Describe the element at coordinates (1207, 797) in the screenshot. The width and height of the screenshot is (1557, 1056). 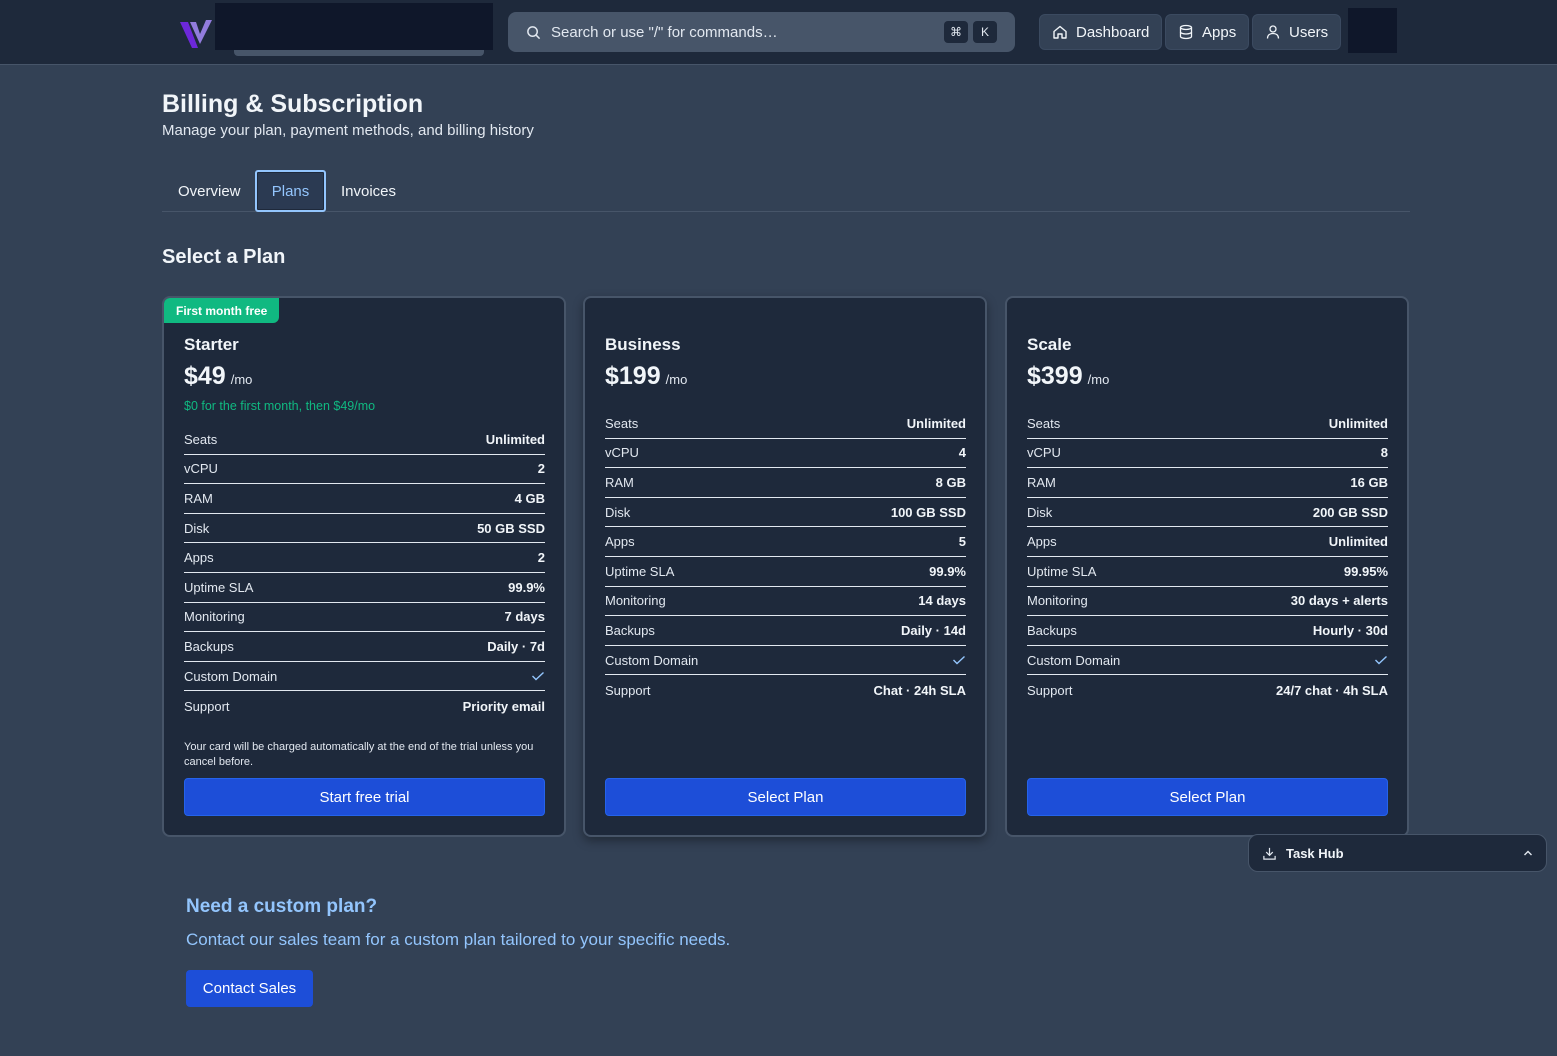
I see `select-plan-scale-button: Select Plan` at that location.